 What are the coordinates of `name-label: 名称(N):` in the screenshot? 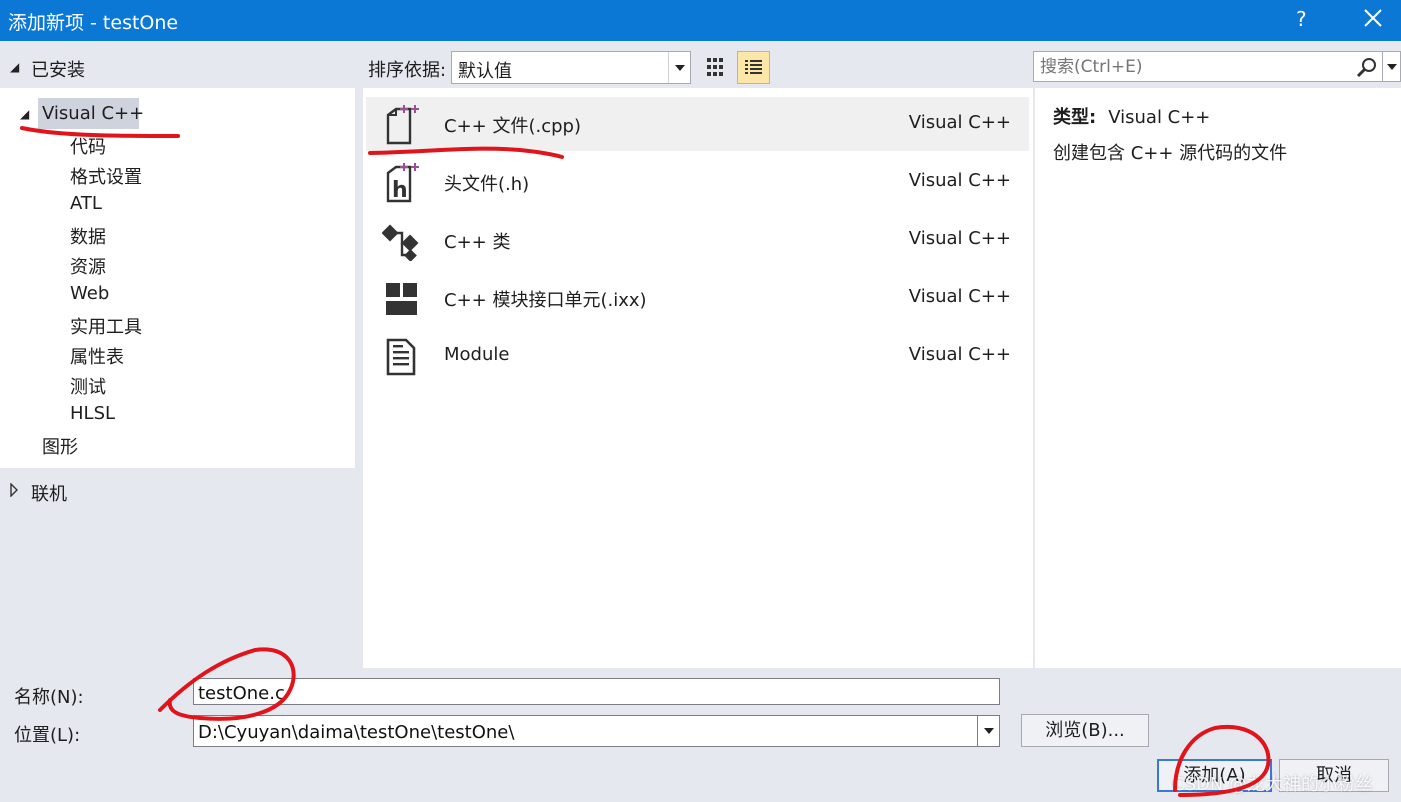 It's located at (49, 697).